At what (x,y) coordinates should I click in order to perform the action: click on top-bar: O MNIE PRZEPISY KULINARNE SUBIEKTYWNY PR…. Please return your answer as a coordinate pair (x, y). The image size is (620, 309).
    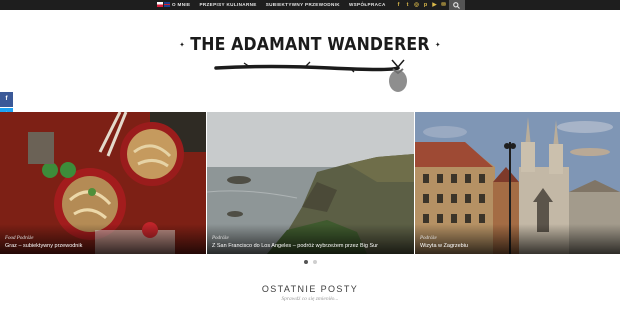
    Looking at the image, I should click on (310, 5).